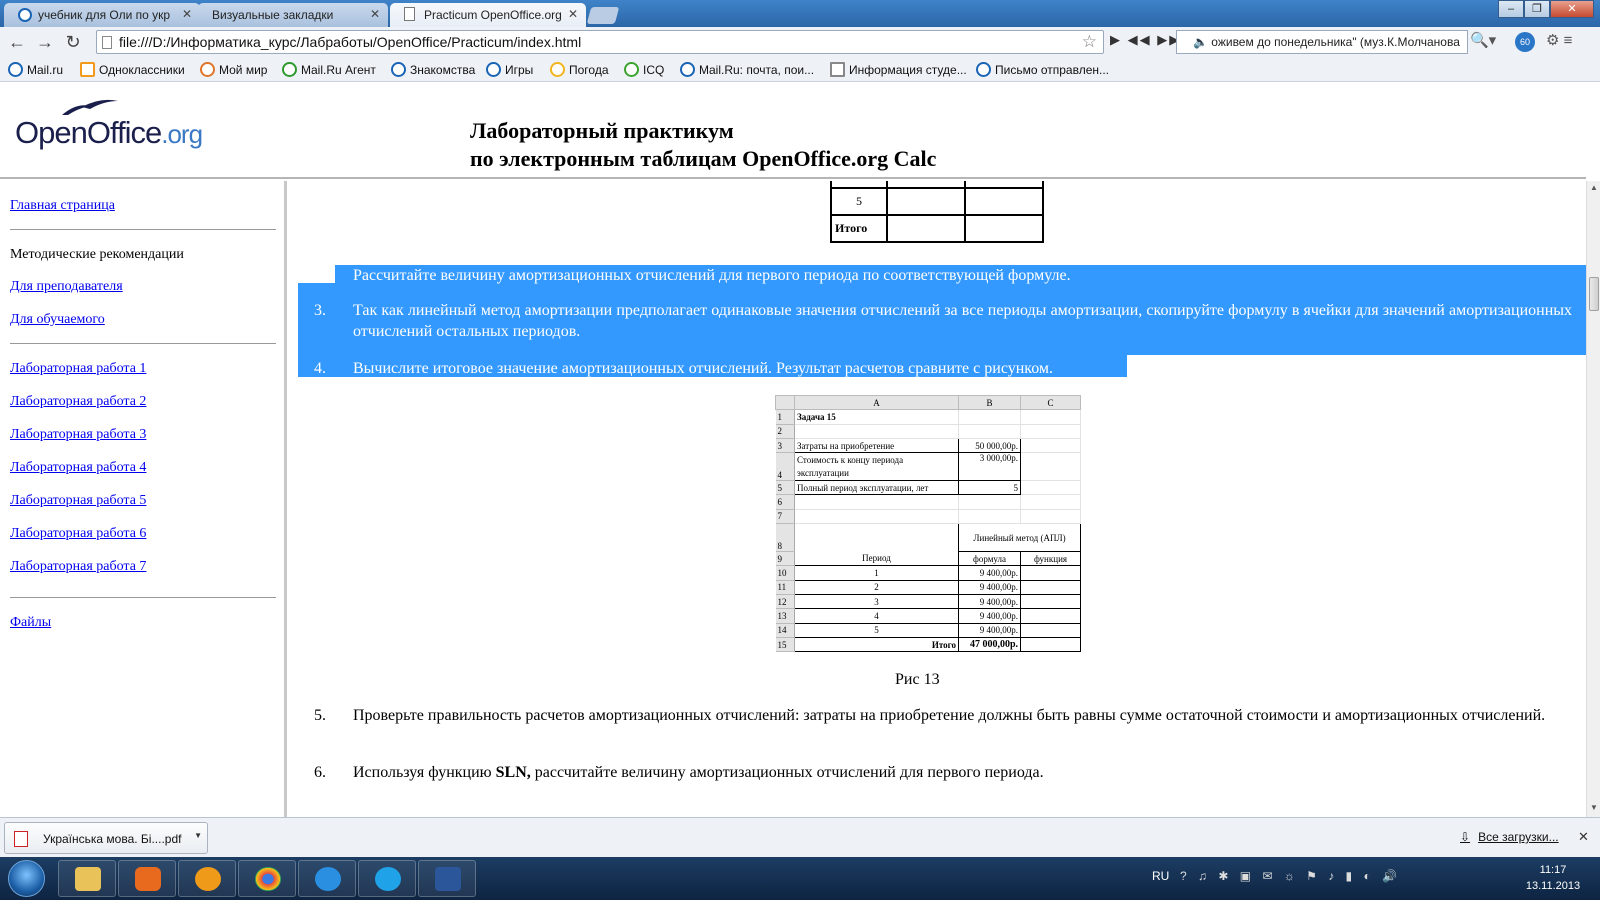 Image resolution: width=1600 pixels, height=900 pixels. Describe the element at coordinates (57, 320) in the screenshot. I see `sidebar-link-student: Для обучаемого` at that location.